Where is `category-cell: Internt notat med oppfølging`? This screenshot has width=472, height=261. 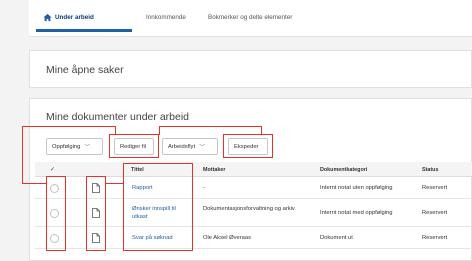 category-cell: Internt notat med oppfølging is located at coordinates (356, 213).